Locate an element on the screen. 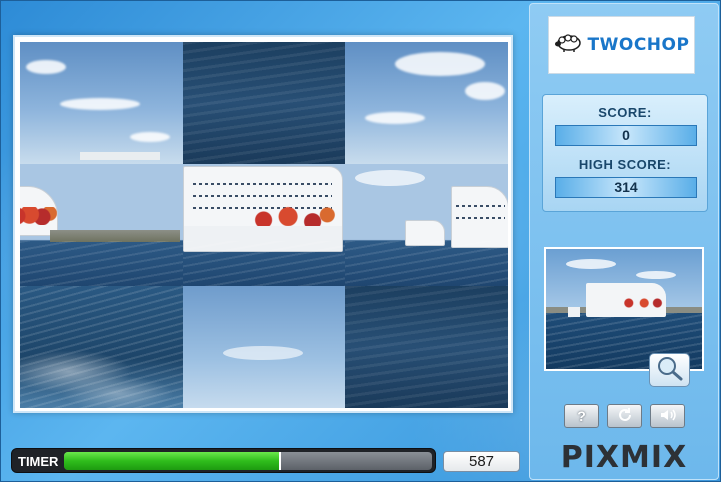  help-label: ? is located at coordinates (581, 416).